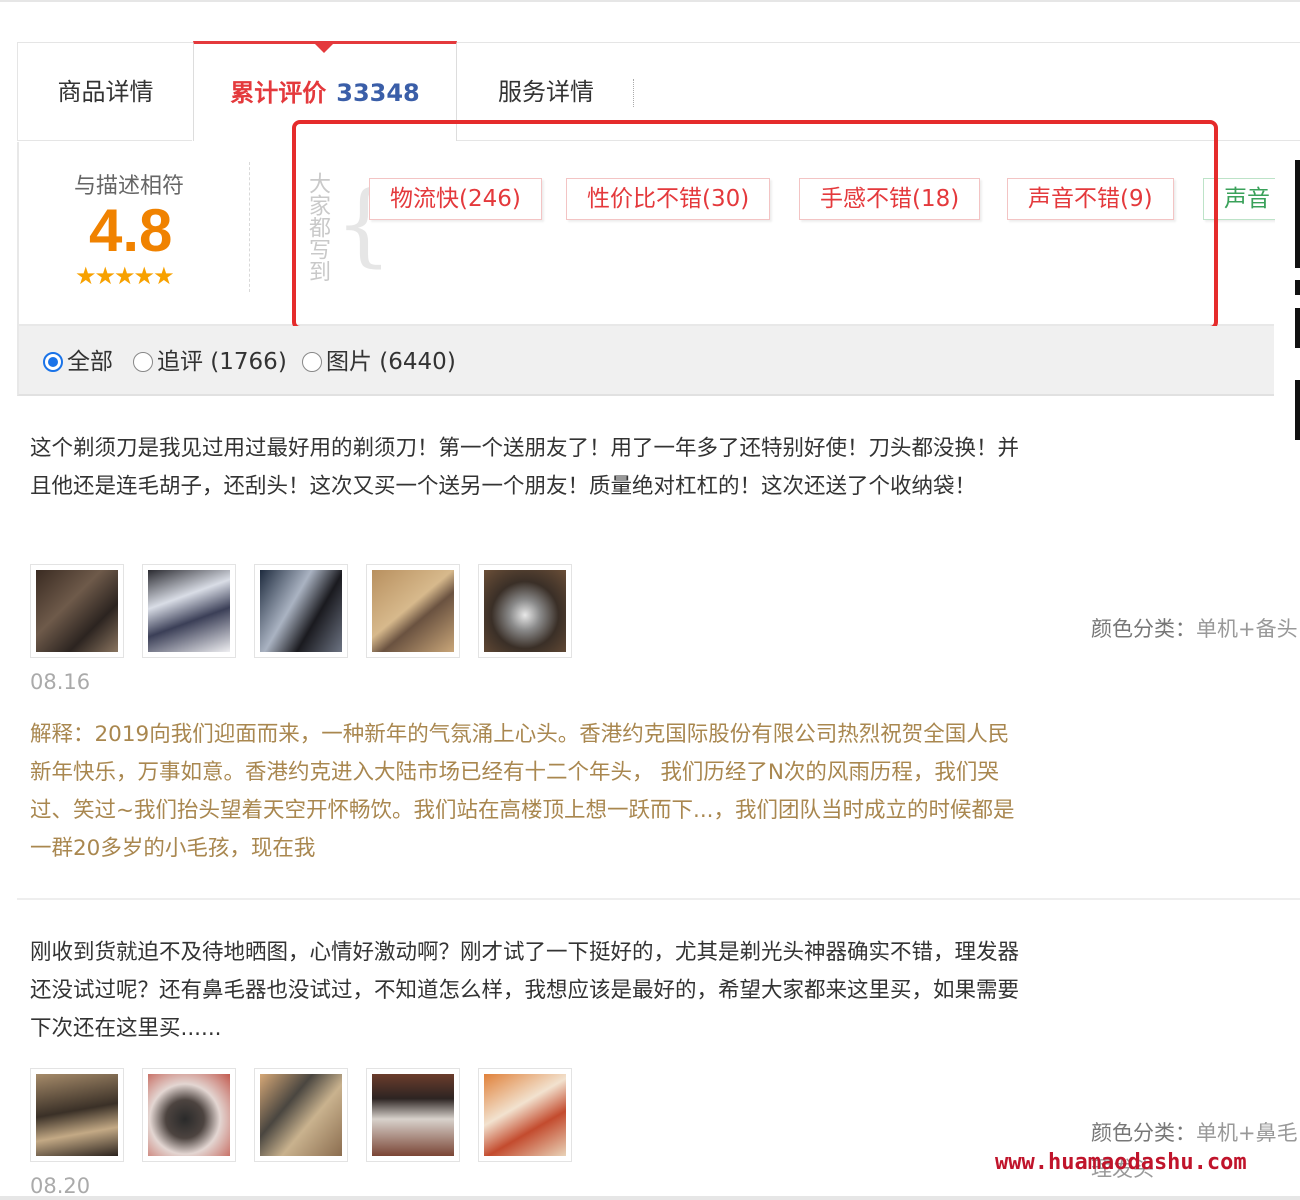  I want to click on review-date: 08.20, so click(60, 1186).